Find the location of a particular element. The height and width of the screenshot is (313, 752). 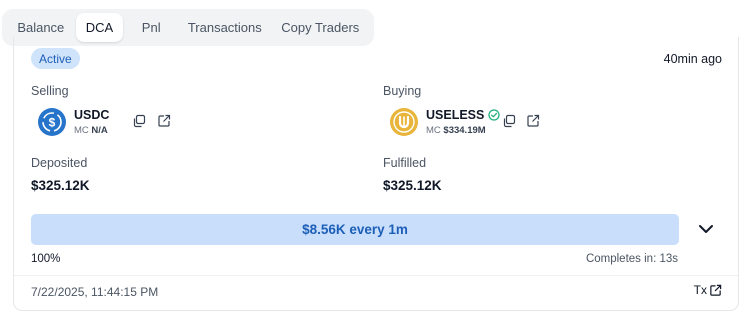

progress-percent: 100% is located at coordinates (46, 259).